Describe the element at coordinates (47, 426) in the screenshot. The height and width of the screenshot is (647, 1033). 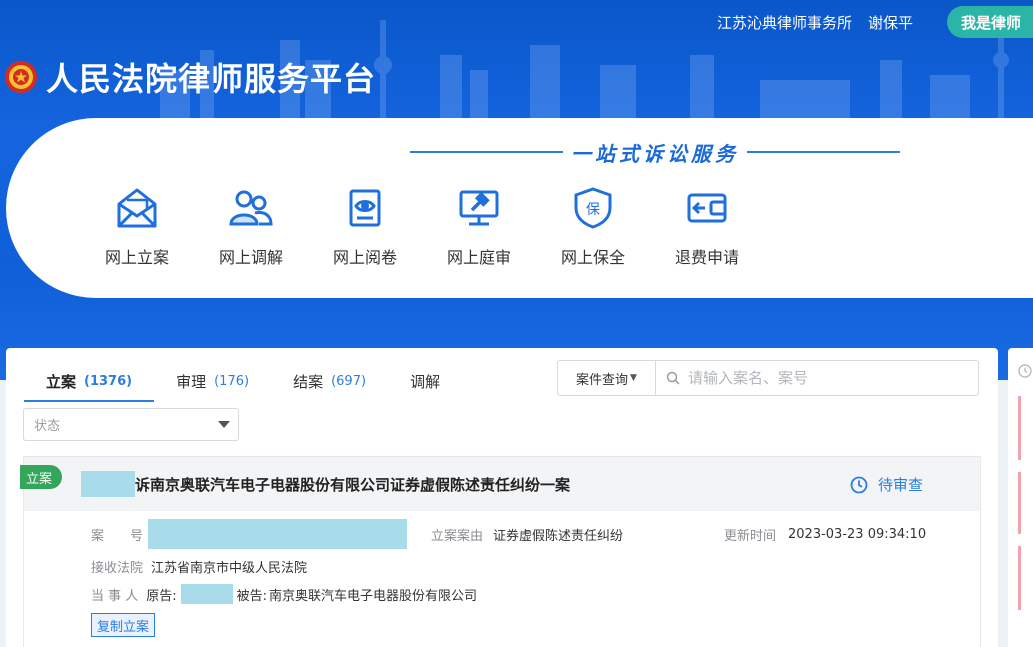
I see `status-placeholder: 状态` at that location.